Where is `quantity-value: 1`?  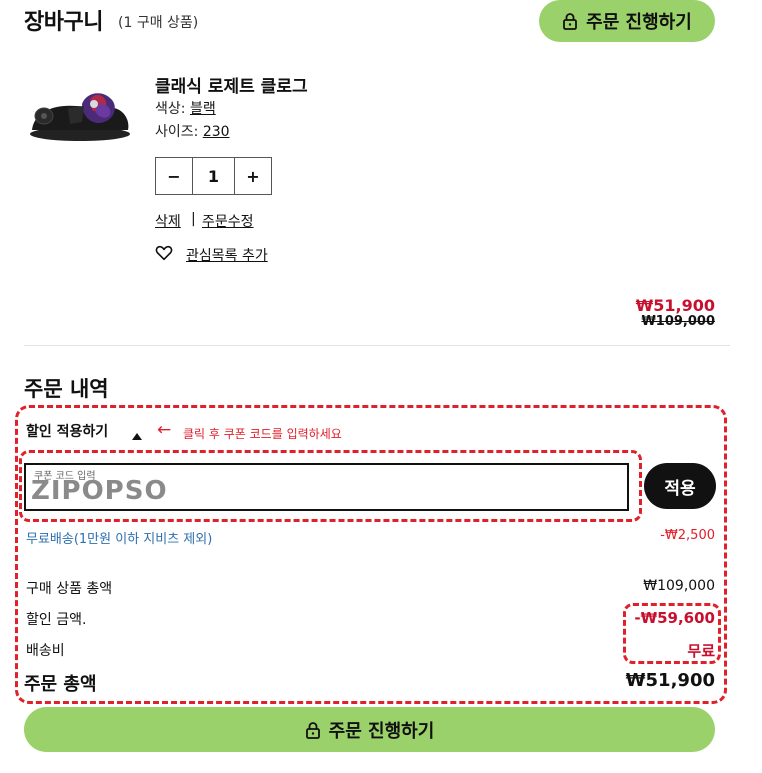 quantity-value: 1 is located at coordinates (213, 176).